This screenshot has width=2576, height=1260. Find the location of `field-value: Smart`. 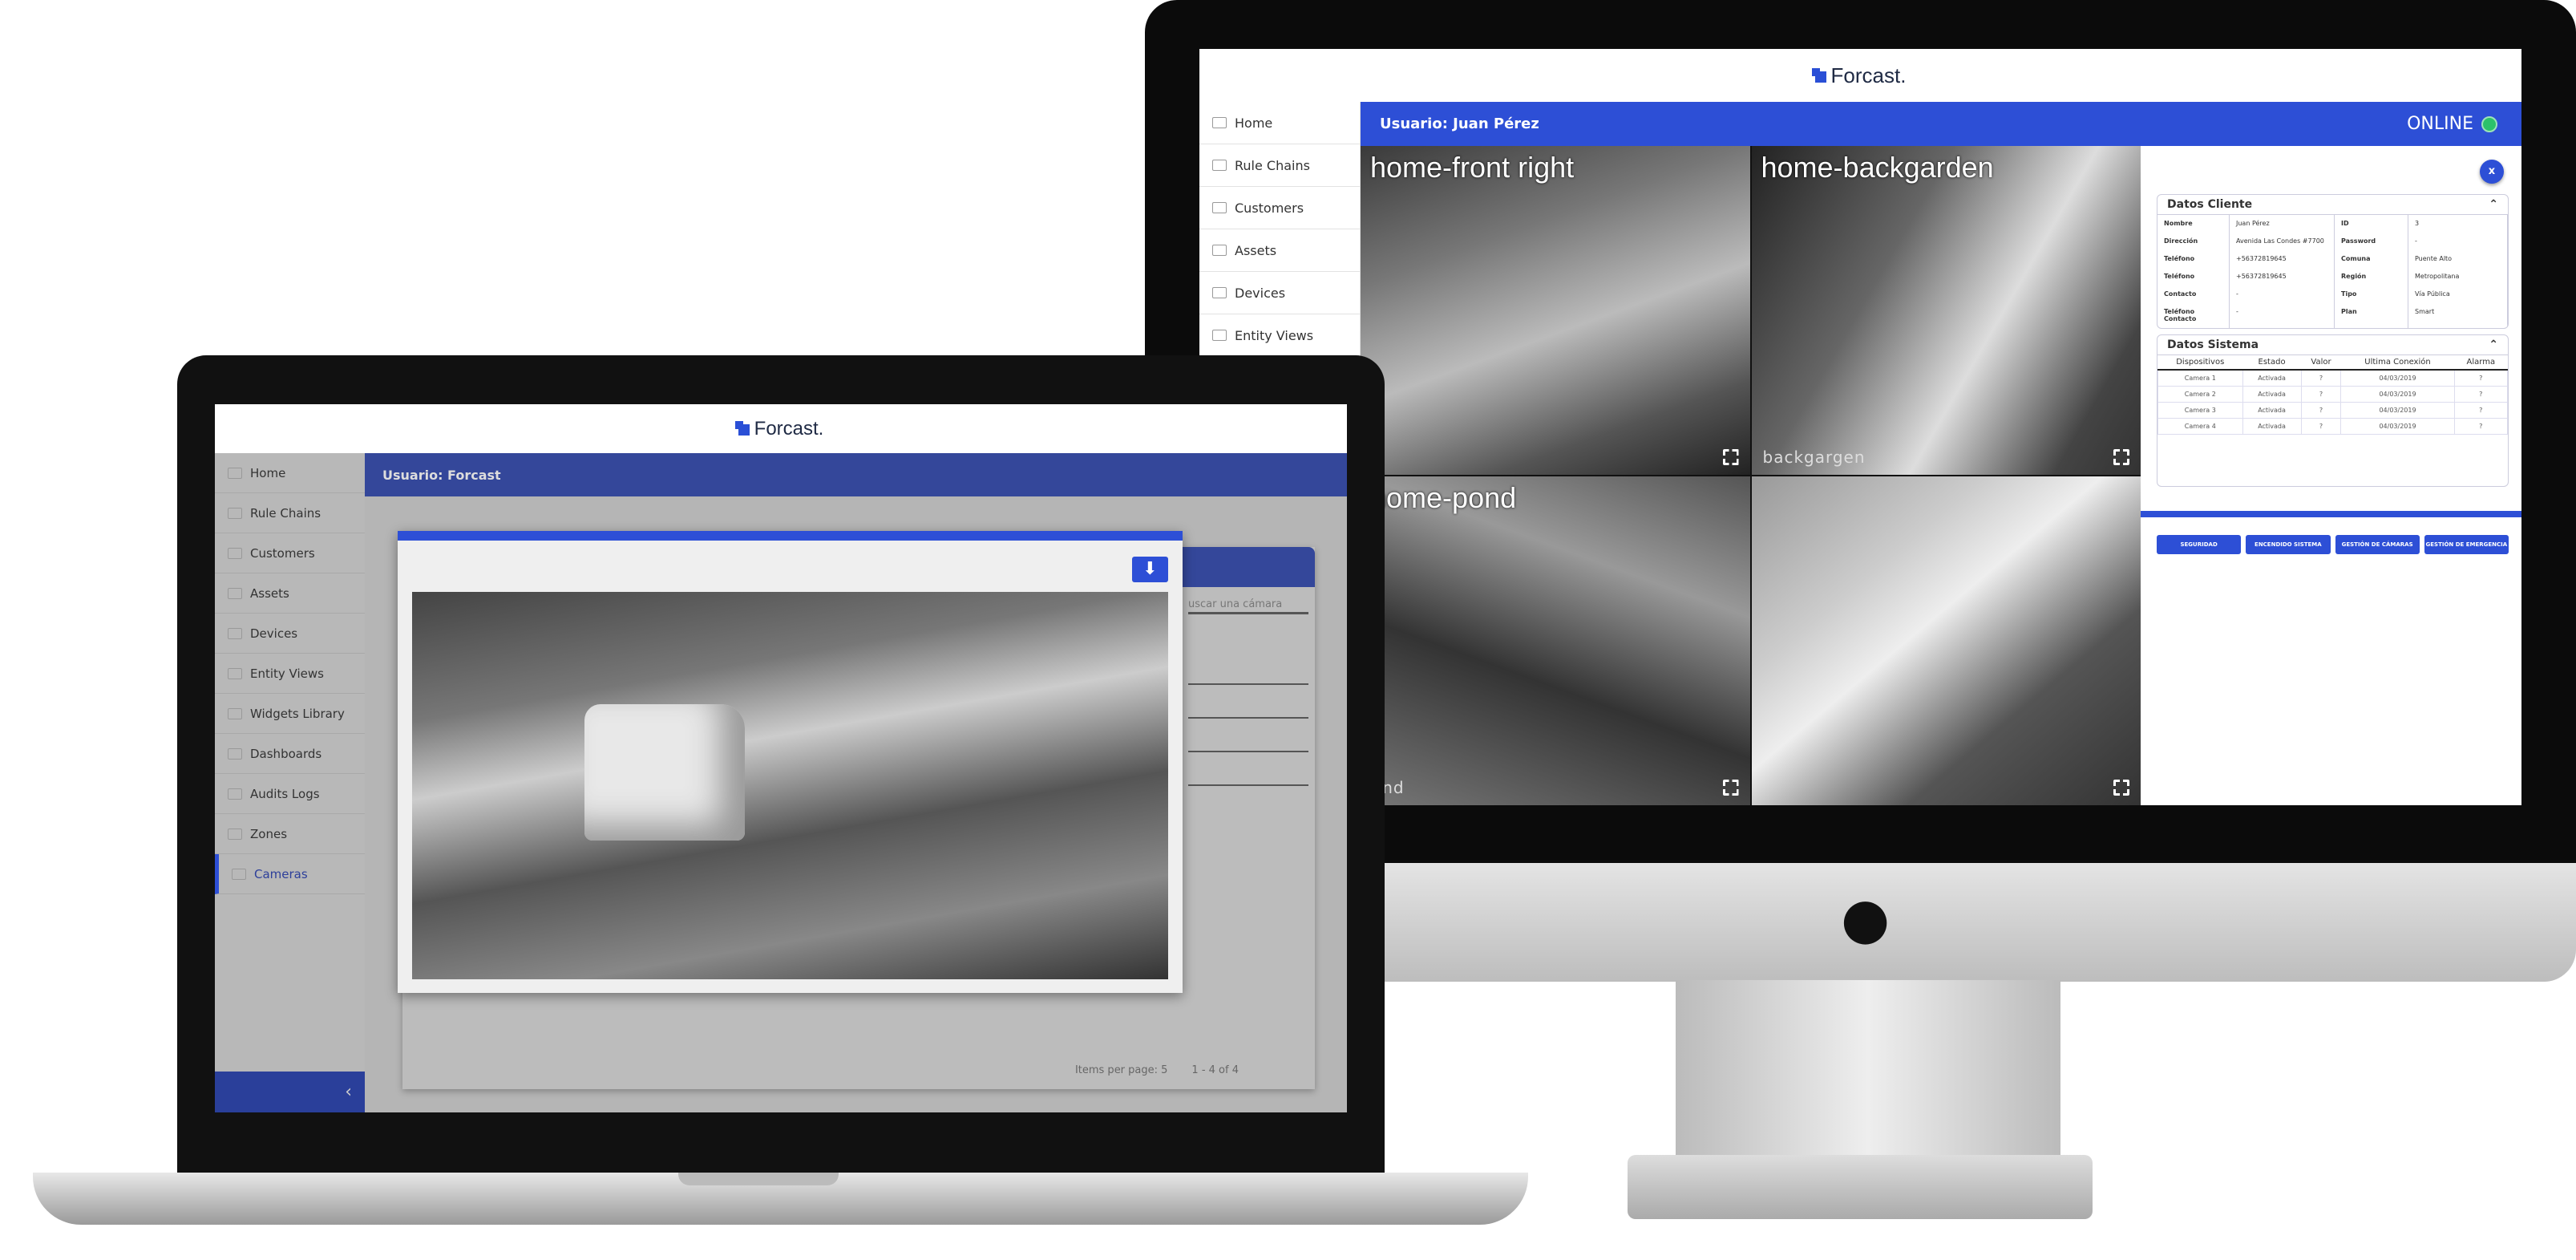

field-value: Smart is located at coordinates (2458, 315).